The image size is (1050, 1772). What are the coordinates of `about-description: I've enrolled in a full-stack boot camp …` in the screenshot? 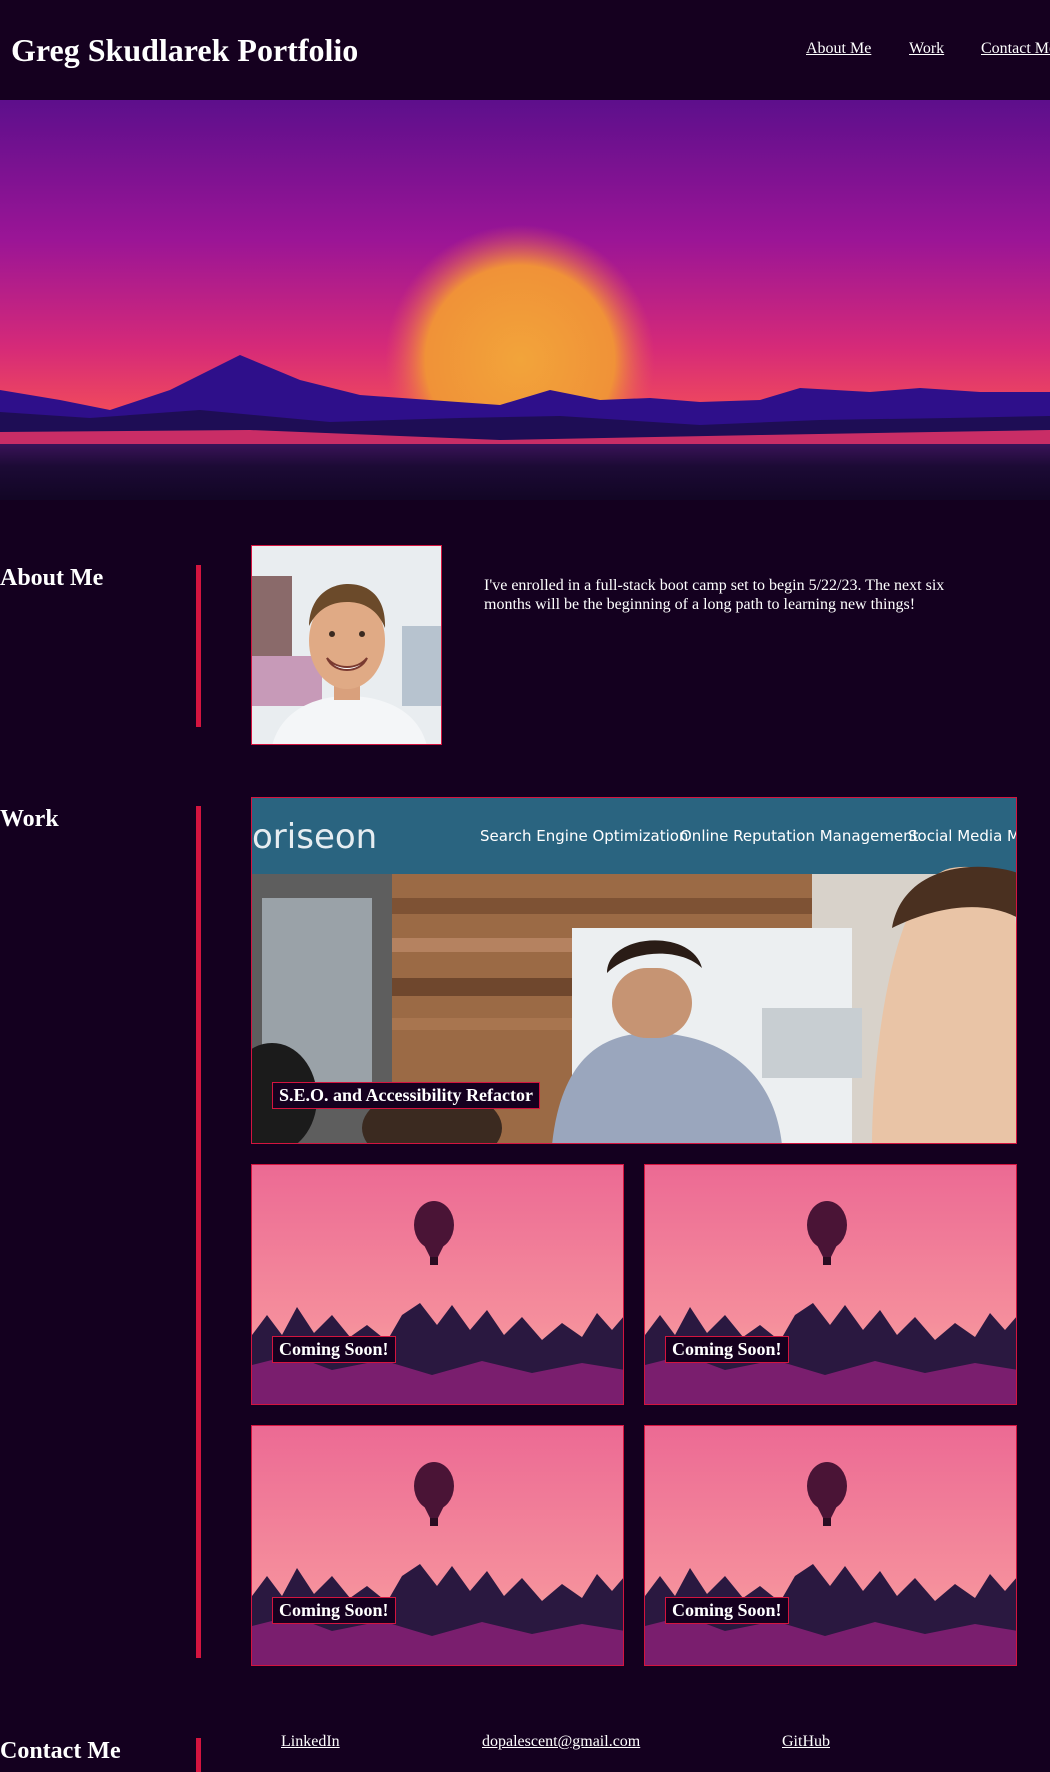 It's located at (714, 595).